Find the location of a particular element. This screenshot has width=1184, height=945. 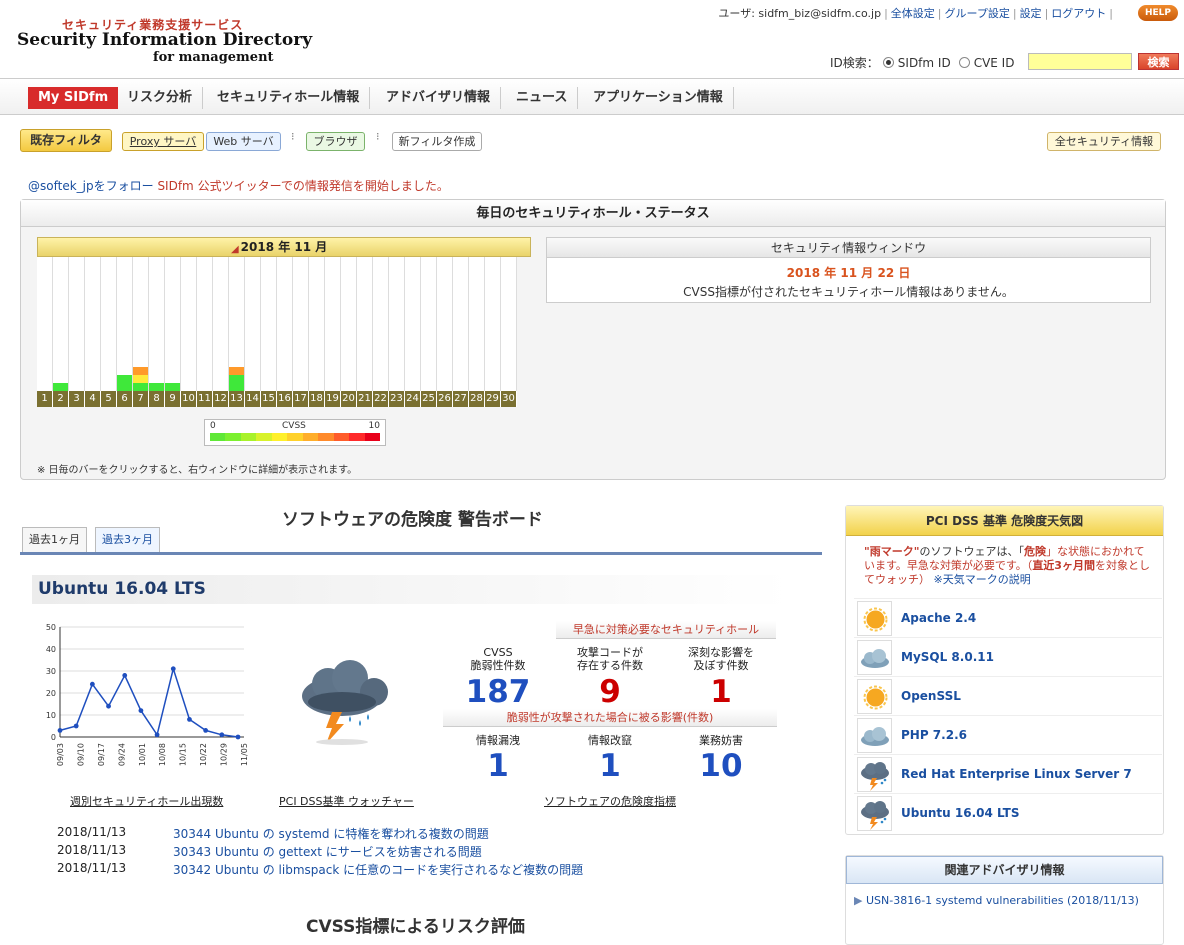

calendar-day-number: 27 is located at coordinates (461, 399).